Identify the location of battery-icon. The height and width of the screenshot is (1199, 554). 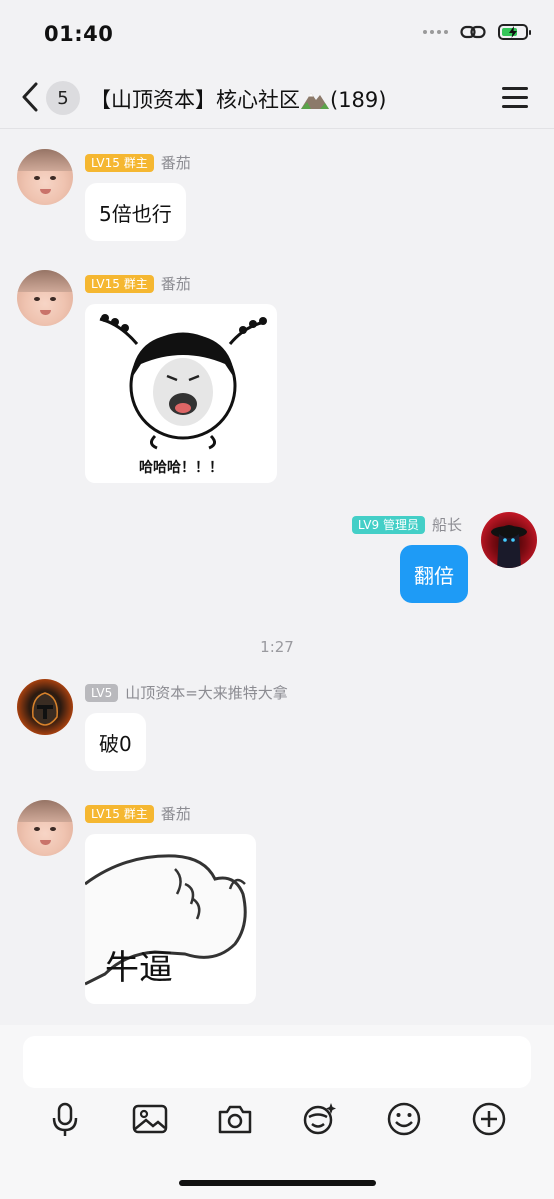
(514, 32).